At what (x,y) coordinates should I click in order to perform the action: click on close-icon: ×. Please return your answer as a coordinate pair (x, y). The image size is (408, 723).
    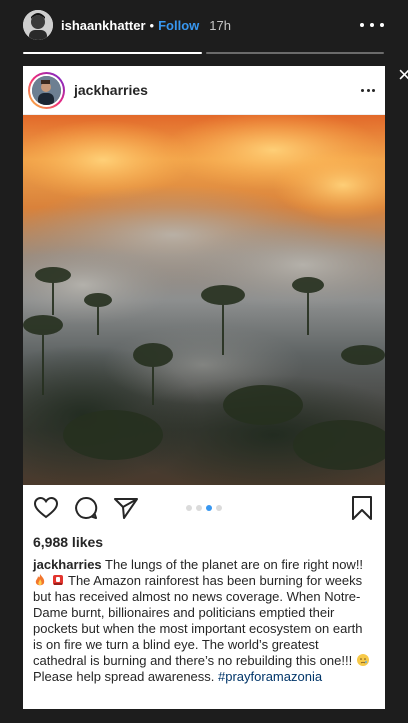
    Looking at the image, I should click on (403, 75).